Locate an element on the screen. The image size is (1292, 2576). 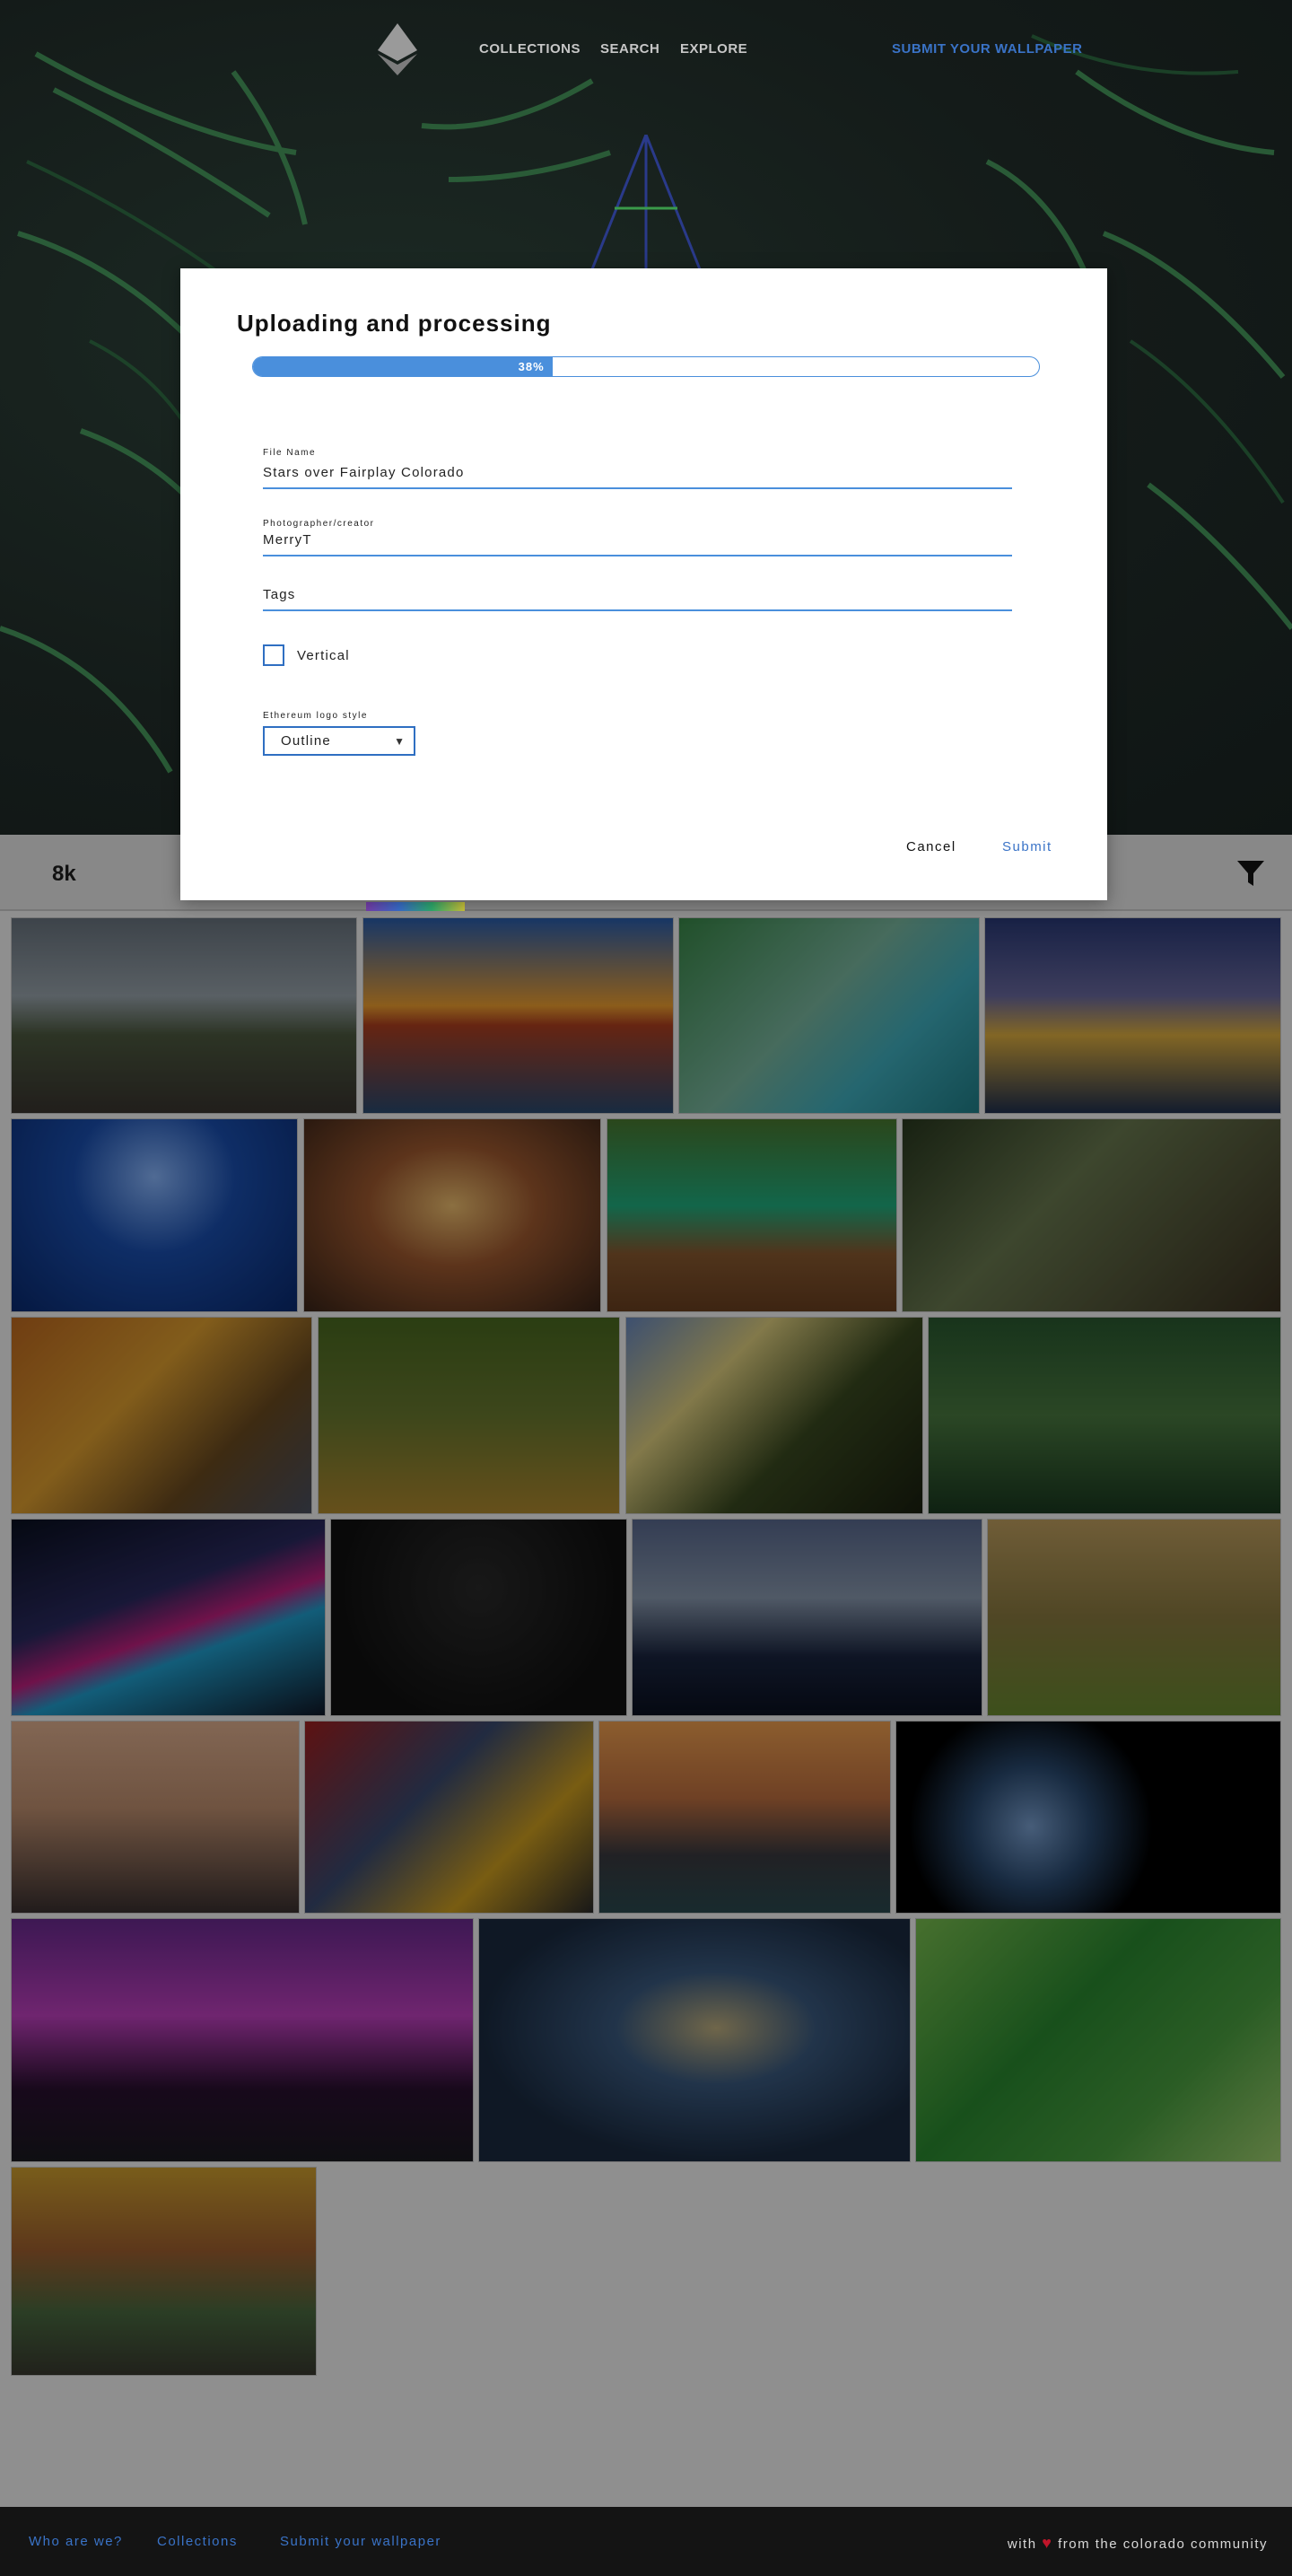
cancel-button: Cancel is located at coordinates (931, 846).